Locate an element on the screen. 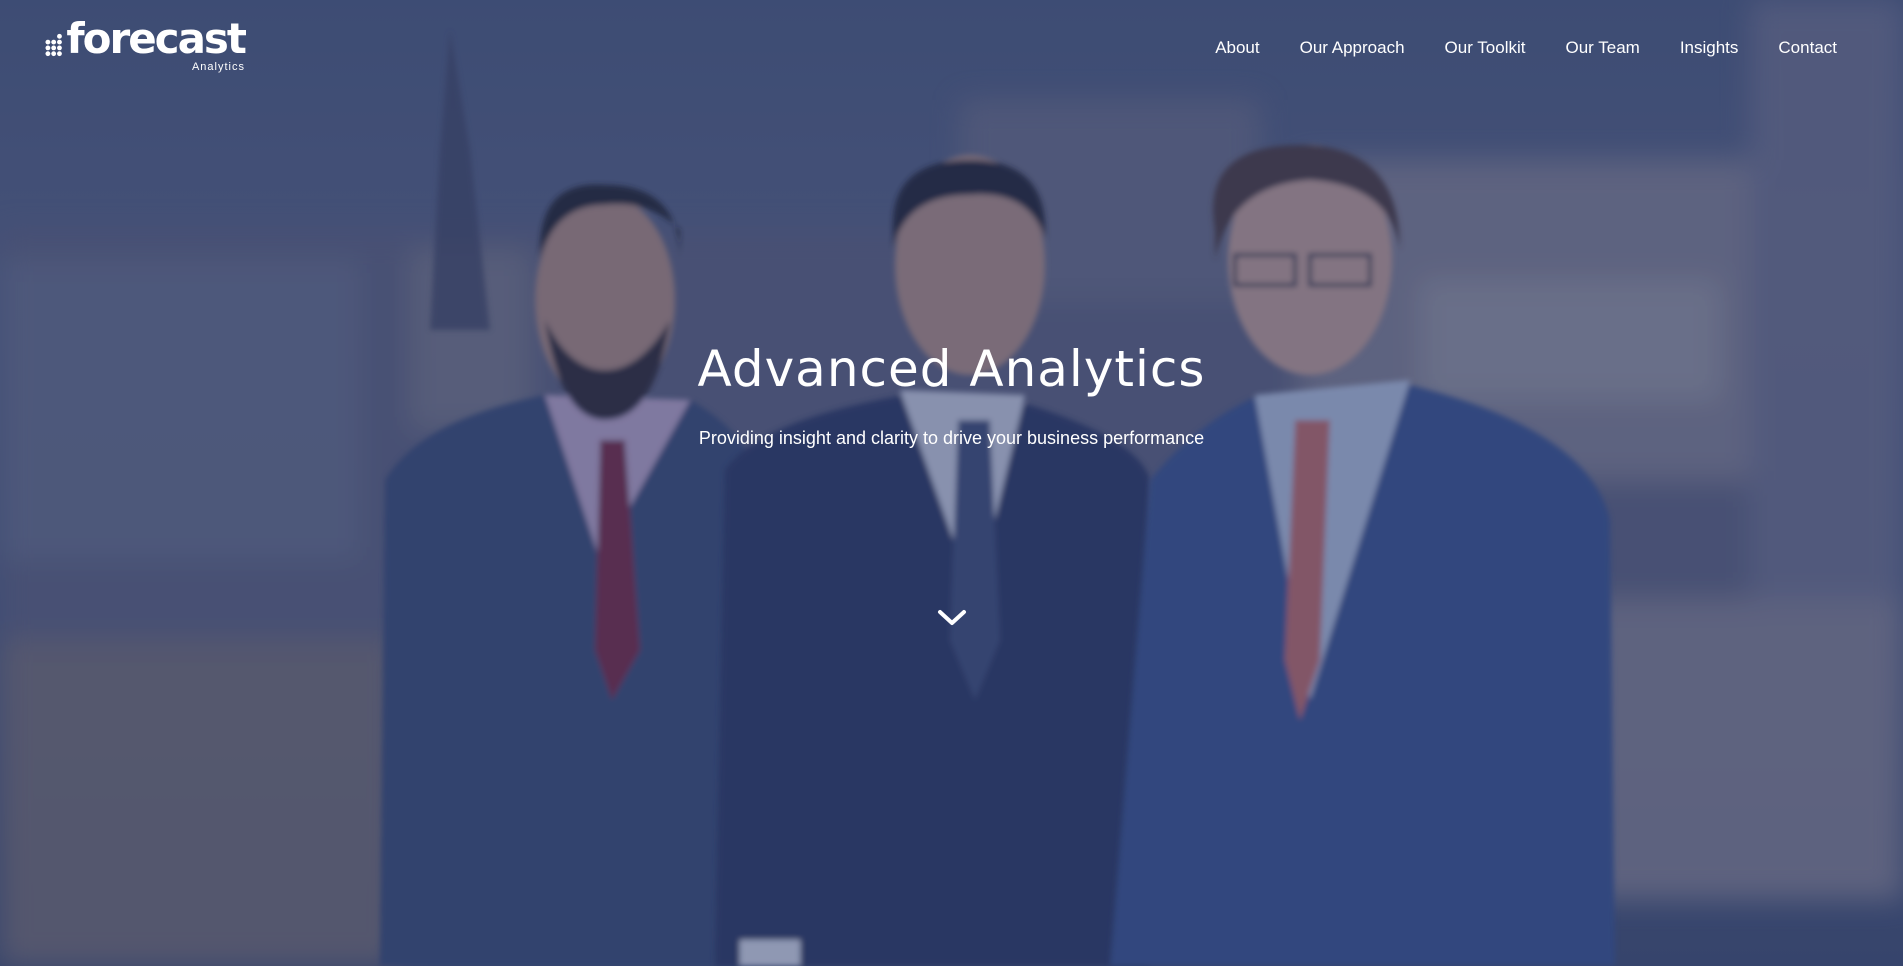 The image size is (1903, 966). brand-name: forecast is located at coordinates (156, 38).